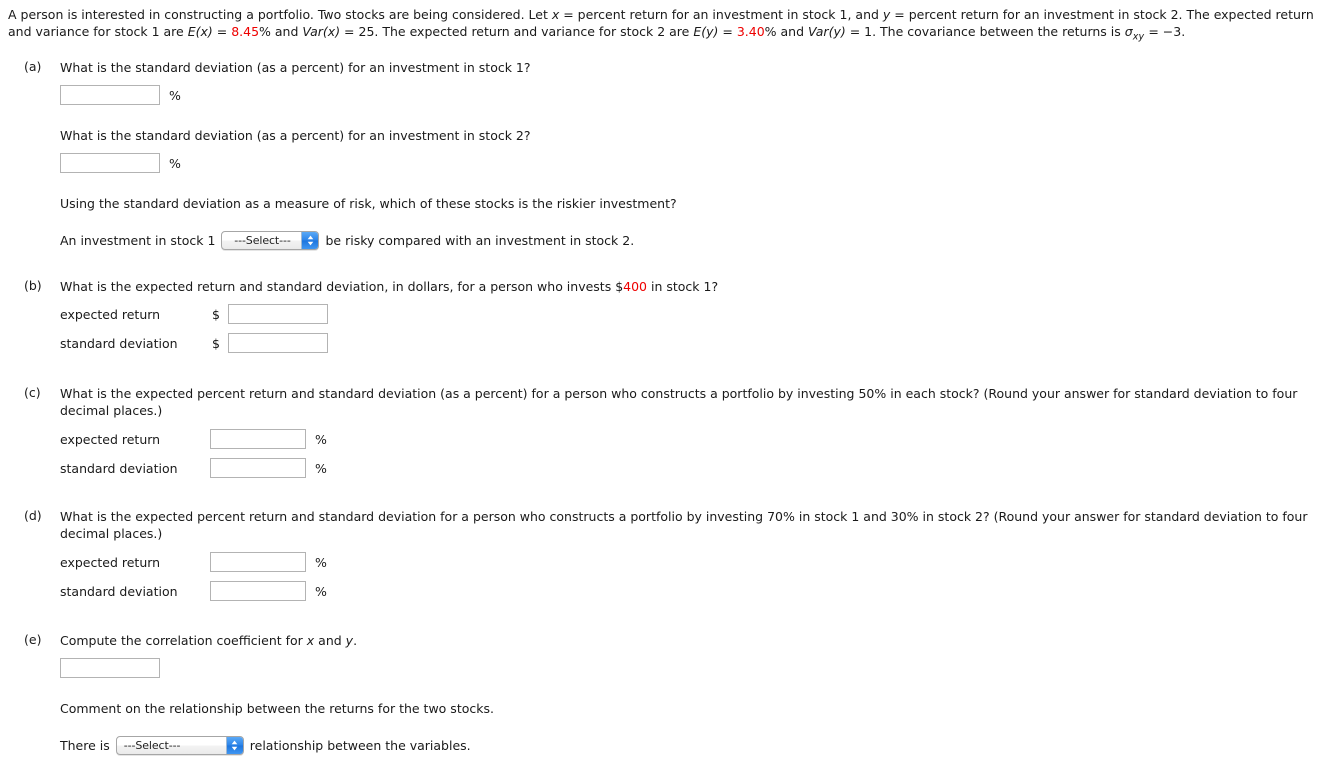 The width and height of the screenshot is (1336, 775). Describe the element at coordinates (33, 286) in the screenshot. I see `part-b-label: (b)` at that location.